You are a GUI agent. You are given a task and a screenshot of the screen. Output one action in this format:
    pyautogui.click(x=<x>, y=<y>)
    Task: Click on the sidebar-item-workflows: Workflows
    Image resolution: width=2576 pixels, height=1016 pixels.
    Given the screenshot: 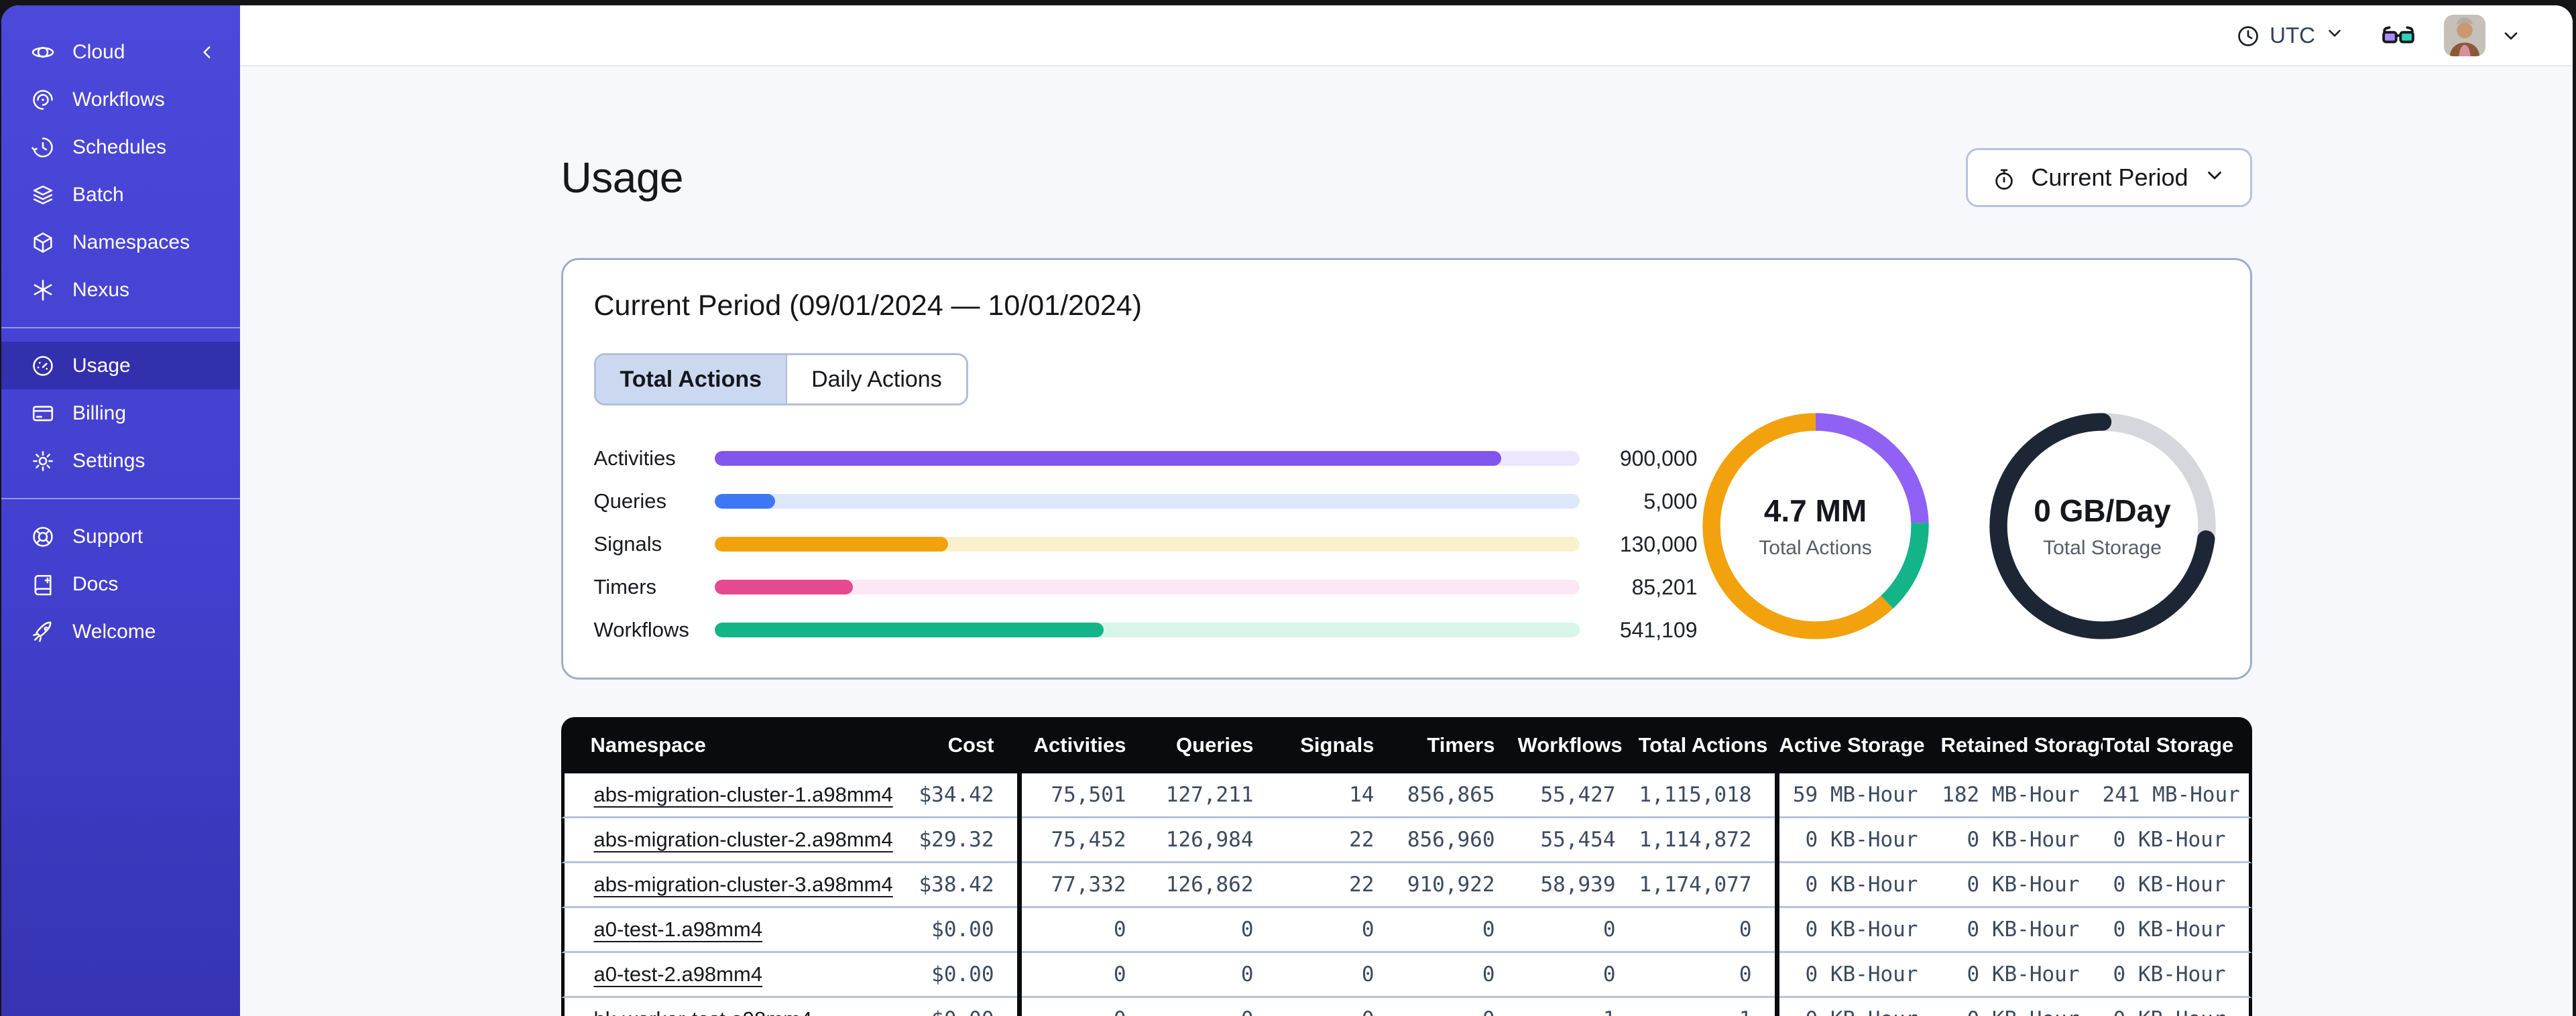 What is the action you would take?
    pyautogui.click(x=120, y=99)
    